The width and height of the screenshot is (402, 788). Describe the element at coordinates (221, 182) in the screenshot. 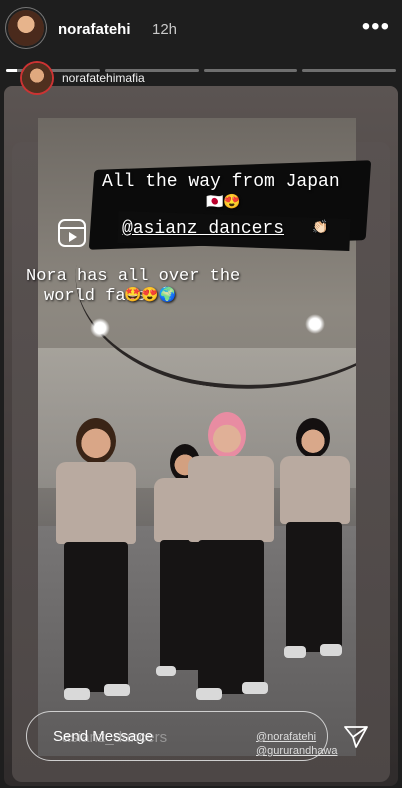

I see `story-text-japan: All the way from Japan` at that location.